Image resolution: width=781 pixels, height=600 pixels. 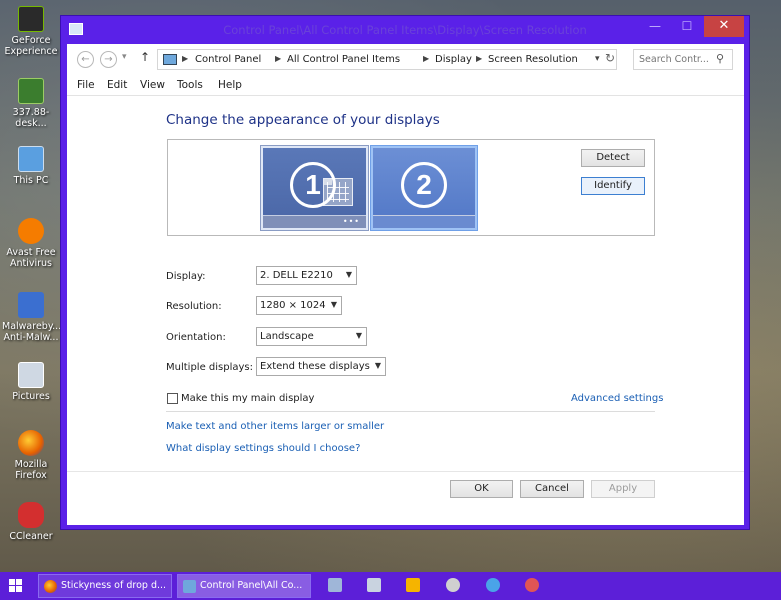 I want to click on internet-explorer-icon, so click(x=493, y=585).